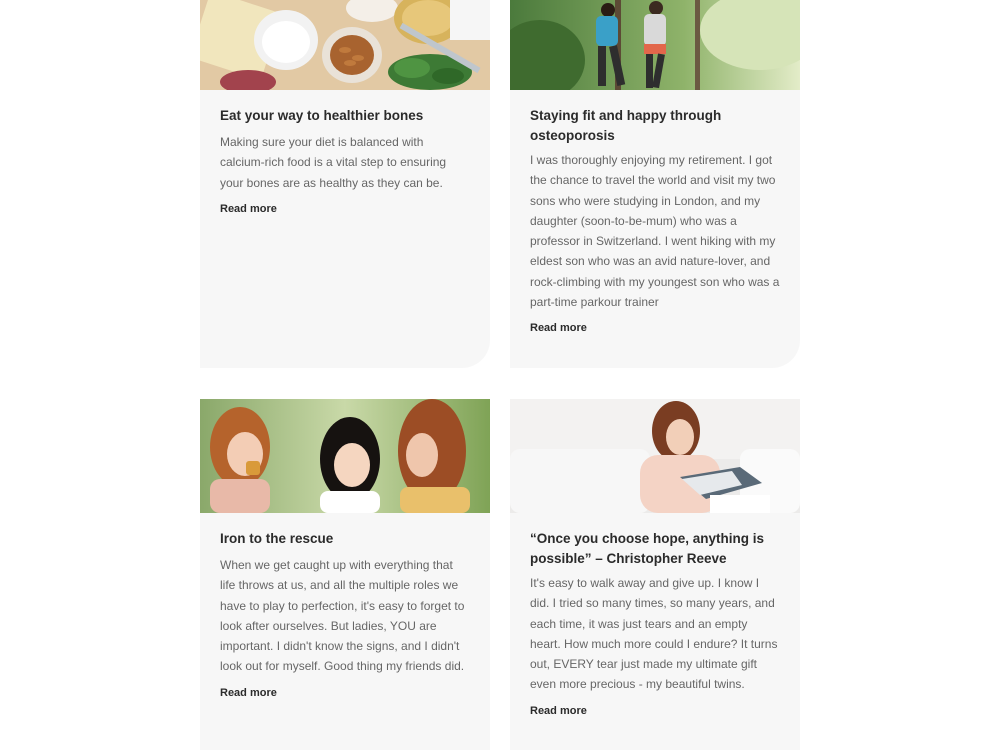  I want to click on woman-reading-image, so click(655, 456).